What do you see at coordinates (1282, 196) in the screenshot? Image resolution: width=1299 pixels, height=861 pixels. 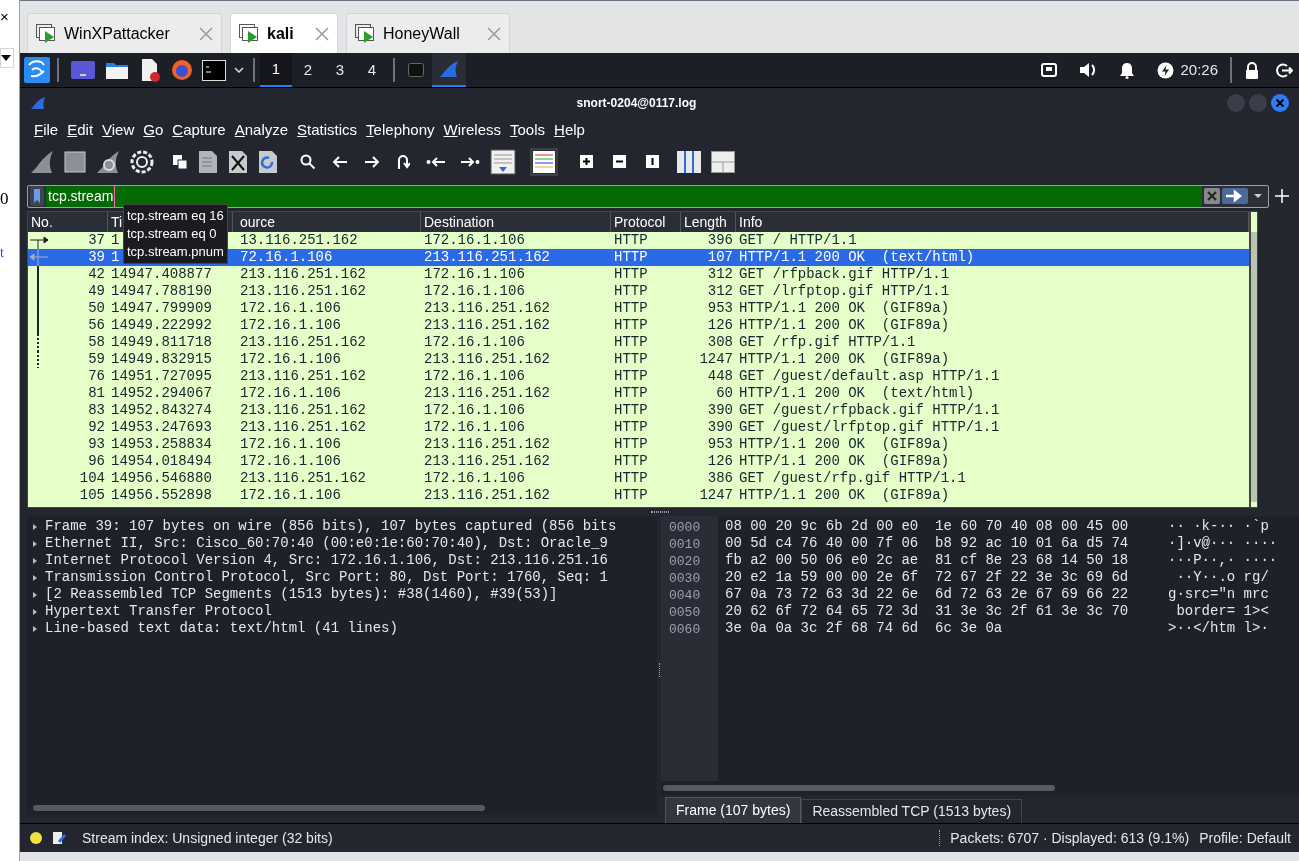 I see `plus-icon` at bounding box center [1282, 196].